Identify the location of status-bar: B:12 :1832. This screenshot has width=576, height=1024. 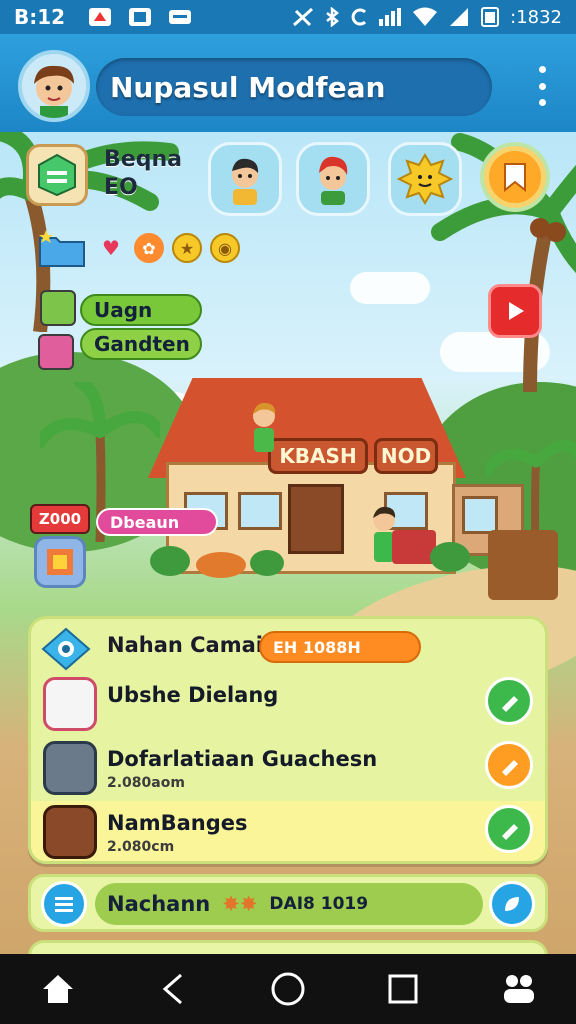
(288, 17).